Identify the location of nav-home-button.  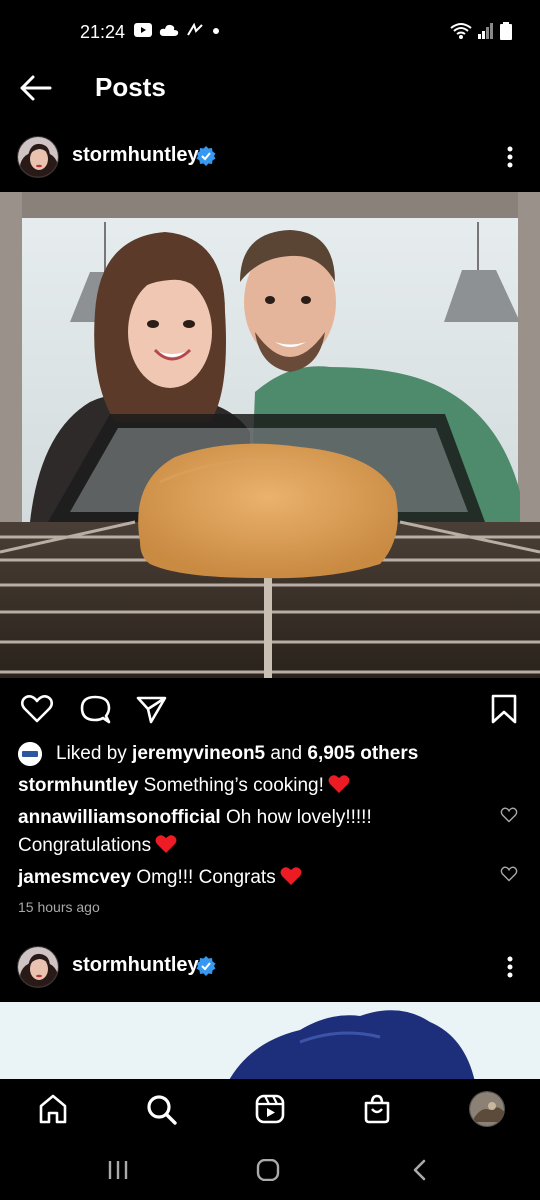
(53, 1109).